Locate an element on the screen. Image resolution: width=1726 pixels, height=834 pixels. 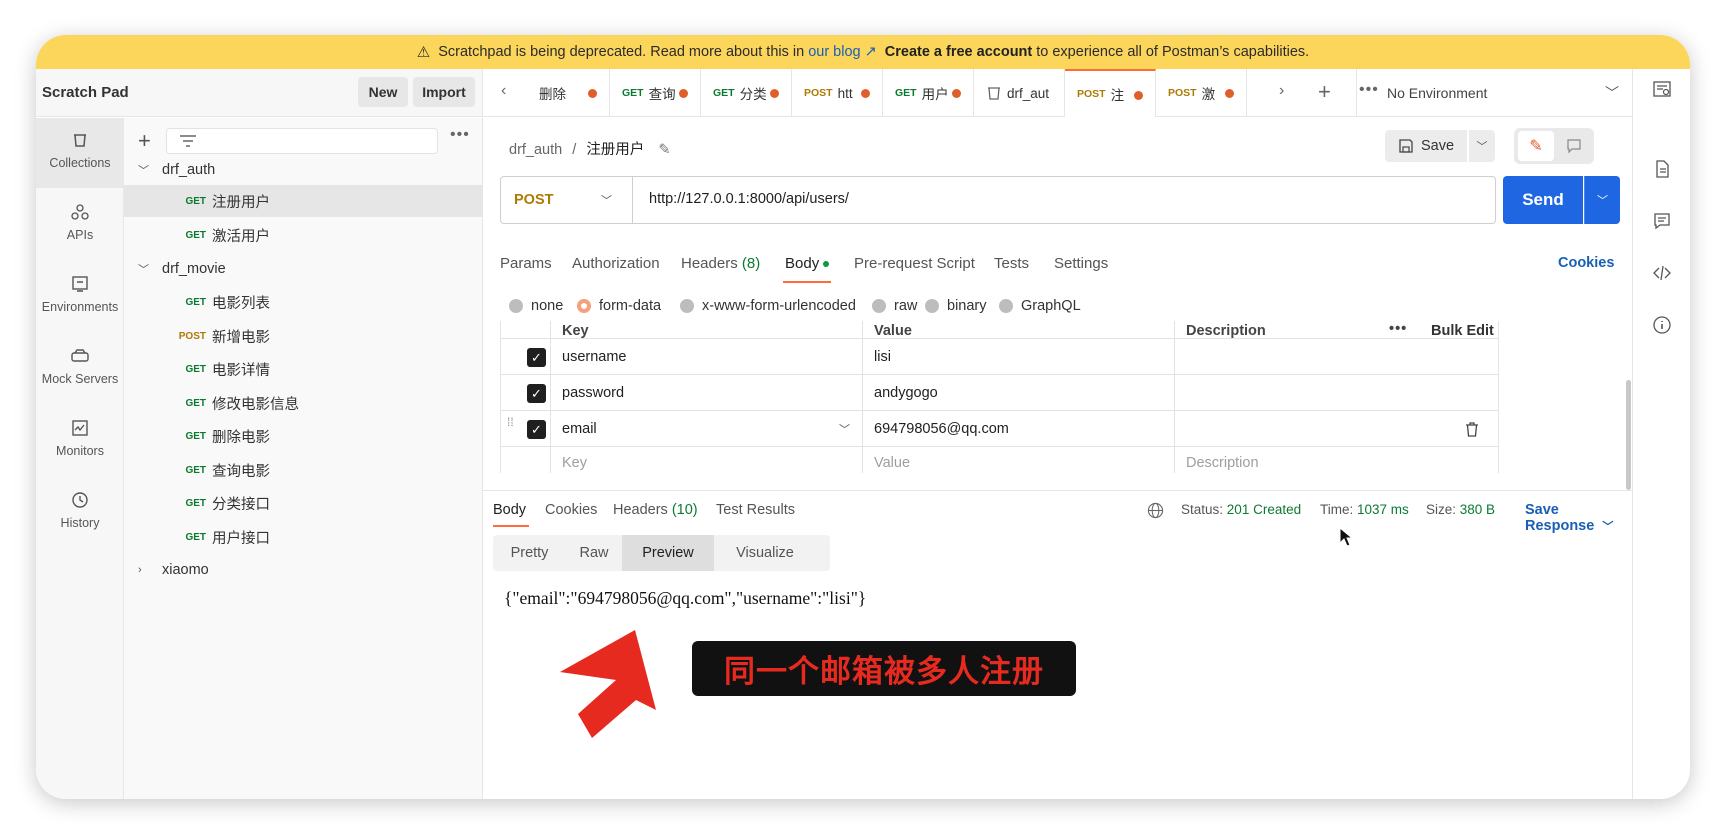
view-visualize: Visualize is located at coordinates (765, 553).